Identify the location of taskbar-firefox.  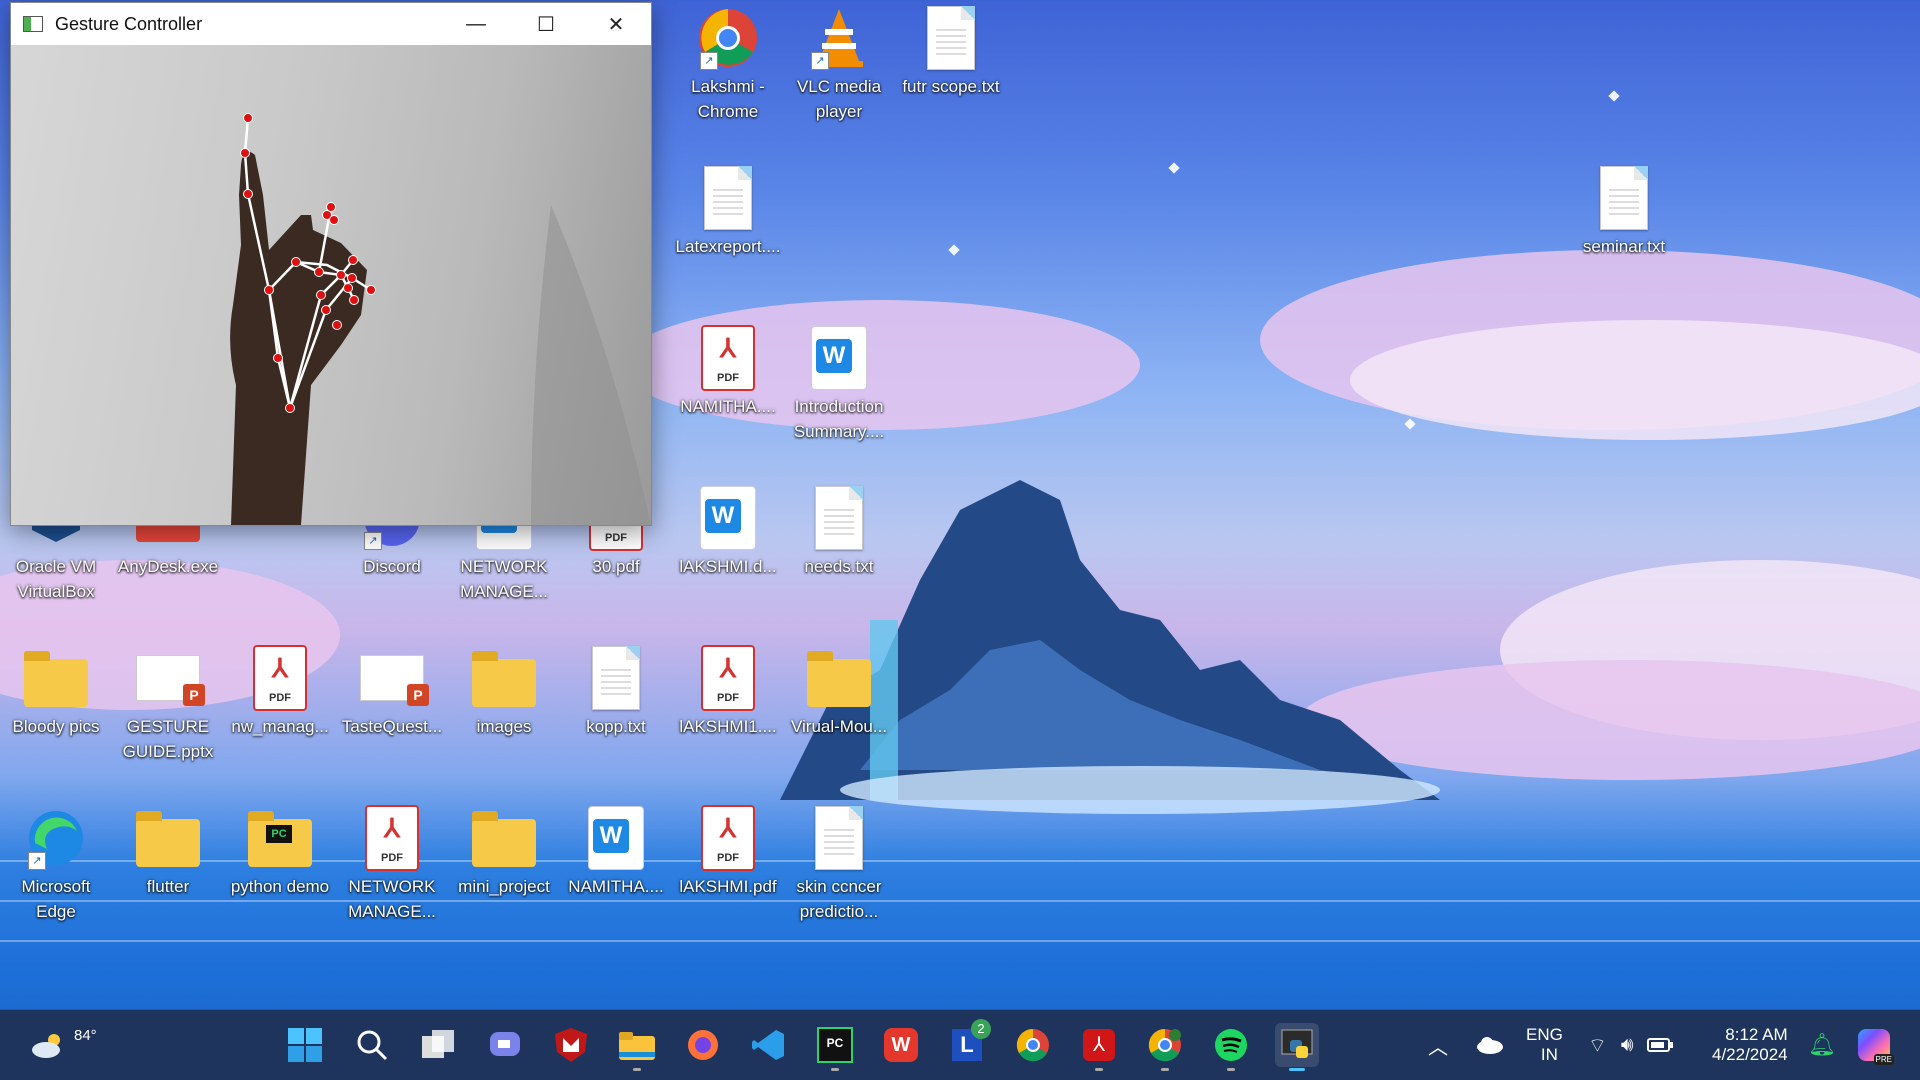
(703, 1045).